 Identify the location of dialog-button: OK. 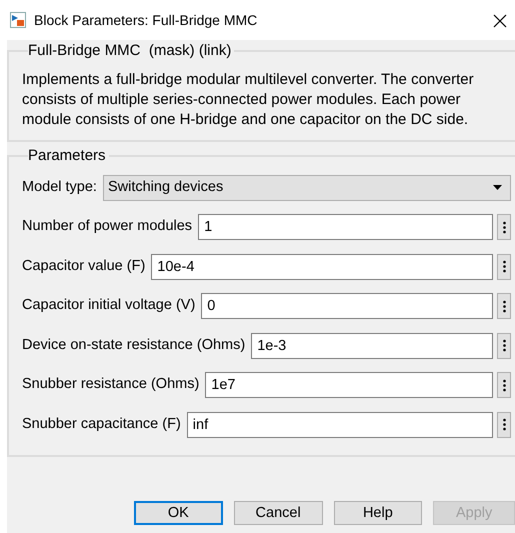
(178, 512).